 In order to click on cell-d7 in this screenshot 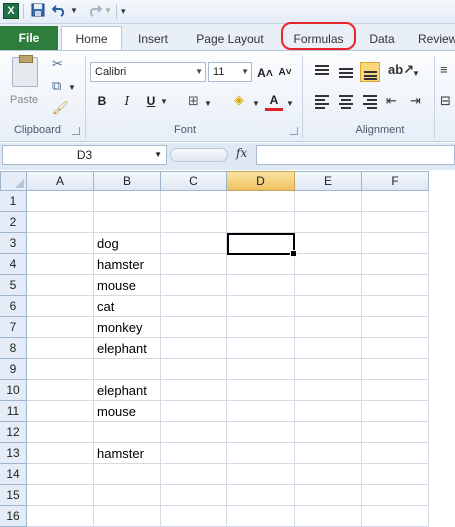, I will do `click(261, 327)`.